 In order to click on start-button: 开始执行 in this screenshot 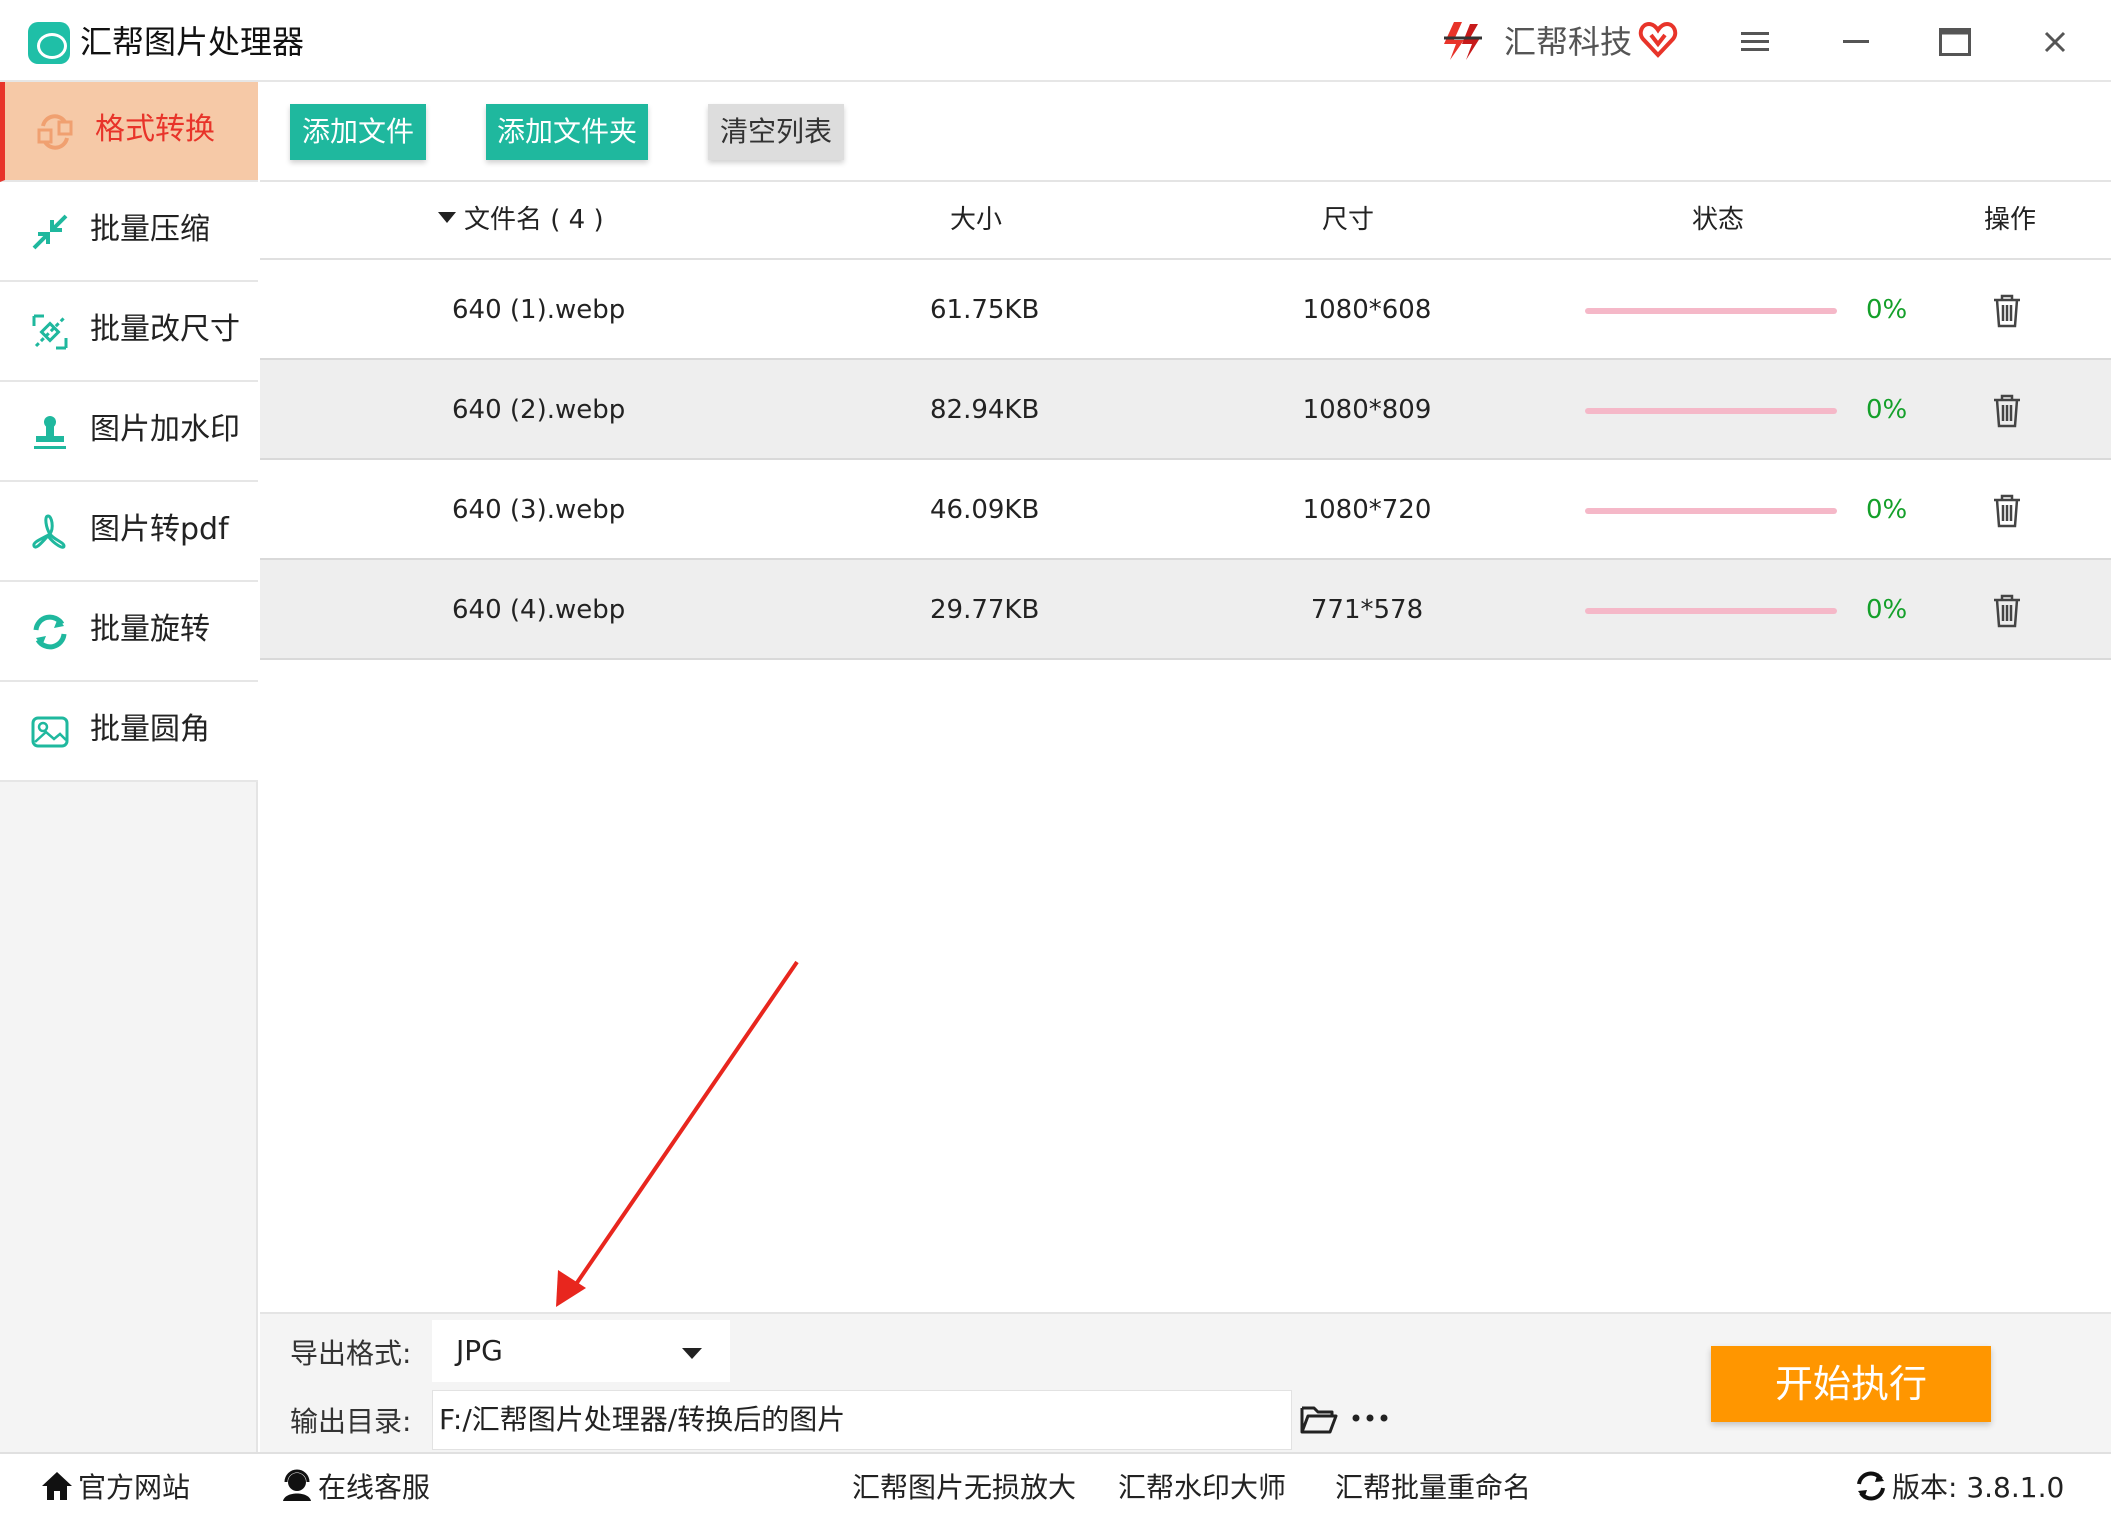, I will do `click(1851, 1384)`.